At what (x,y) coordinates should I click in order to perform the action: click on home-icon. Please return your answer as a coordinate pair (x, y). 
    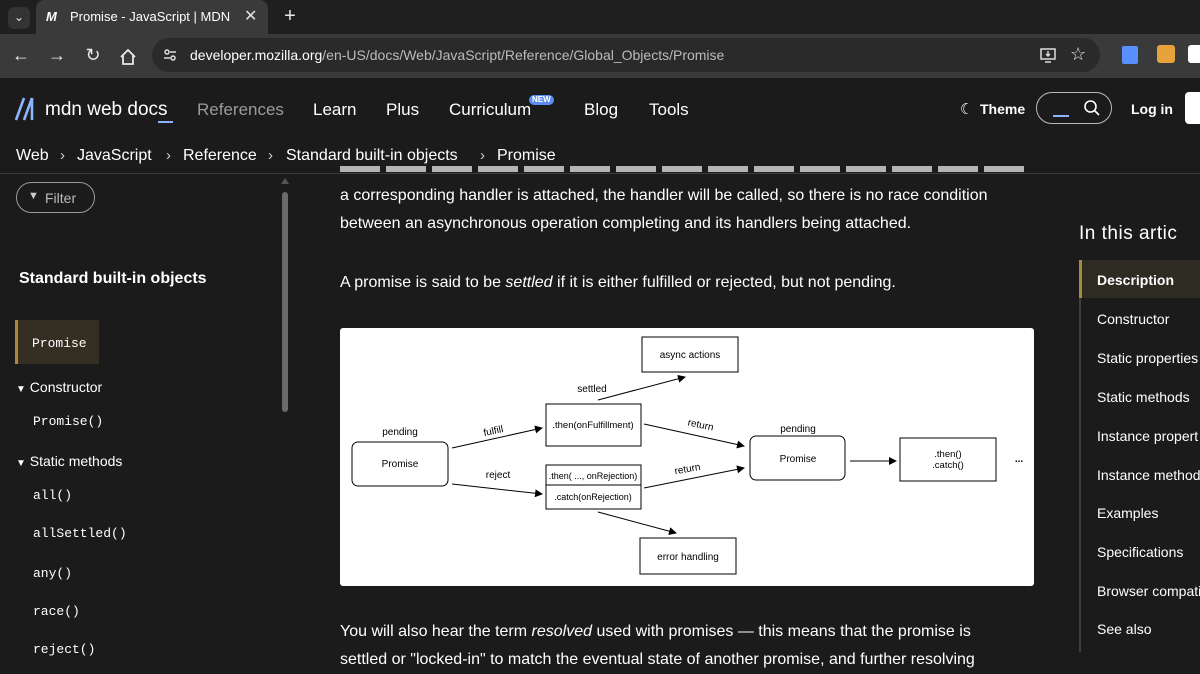
    Looking at the image, I should click on (128, 57).